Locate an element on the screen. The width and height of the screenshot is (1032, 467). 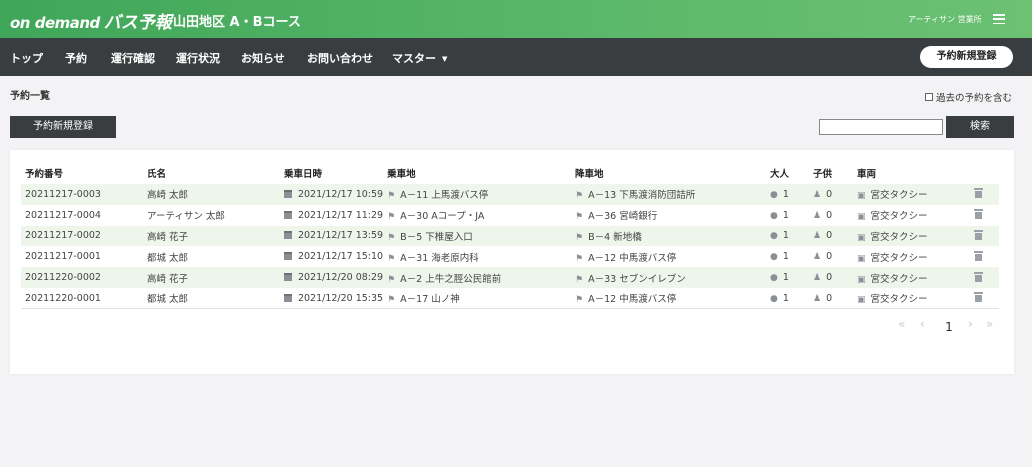
datetime-text: 2021/12/17 13:59 is located at coordinates (340, 236).